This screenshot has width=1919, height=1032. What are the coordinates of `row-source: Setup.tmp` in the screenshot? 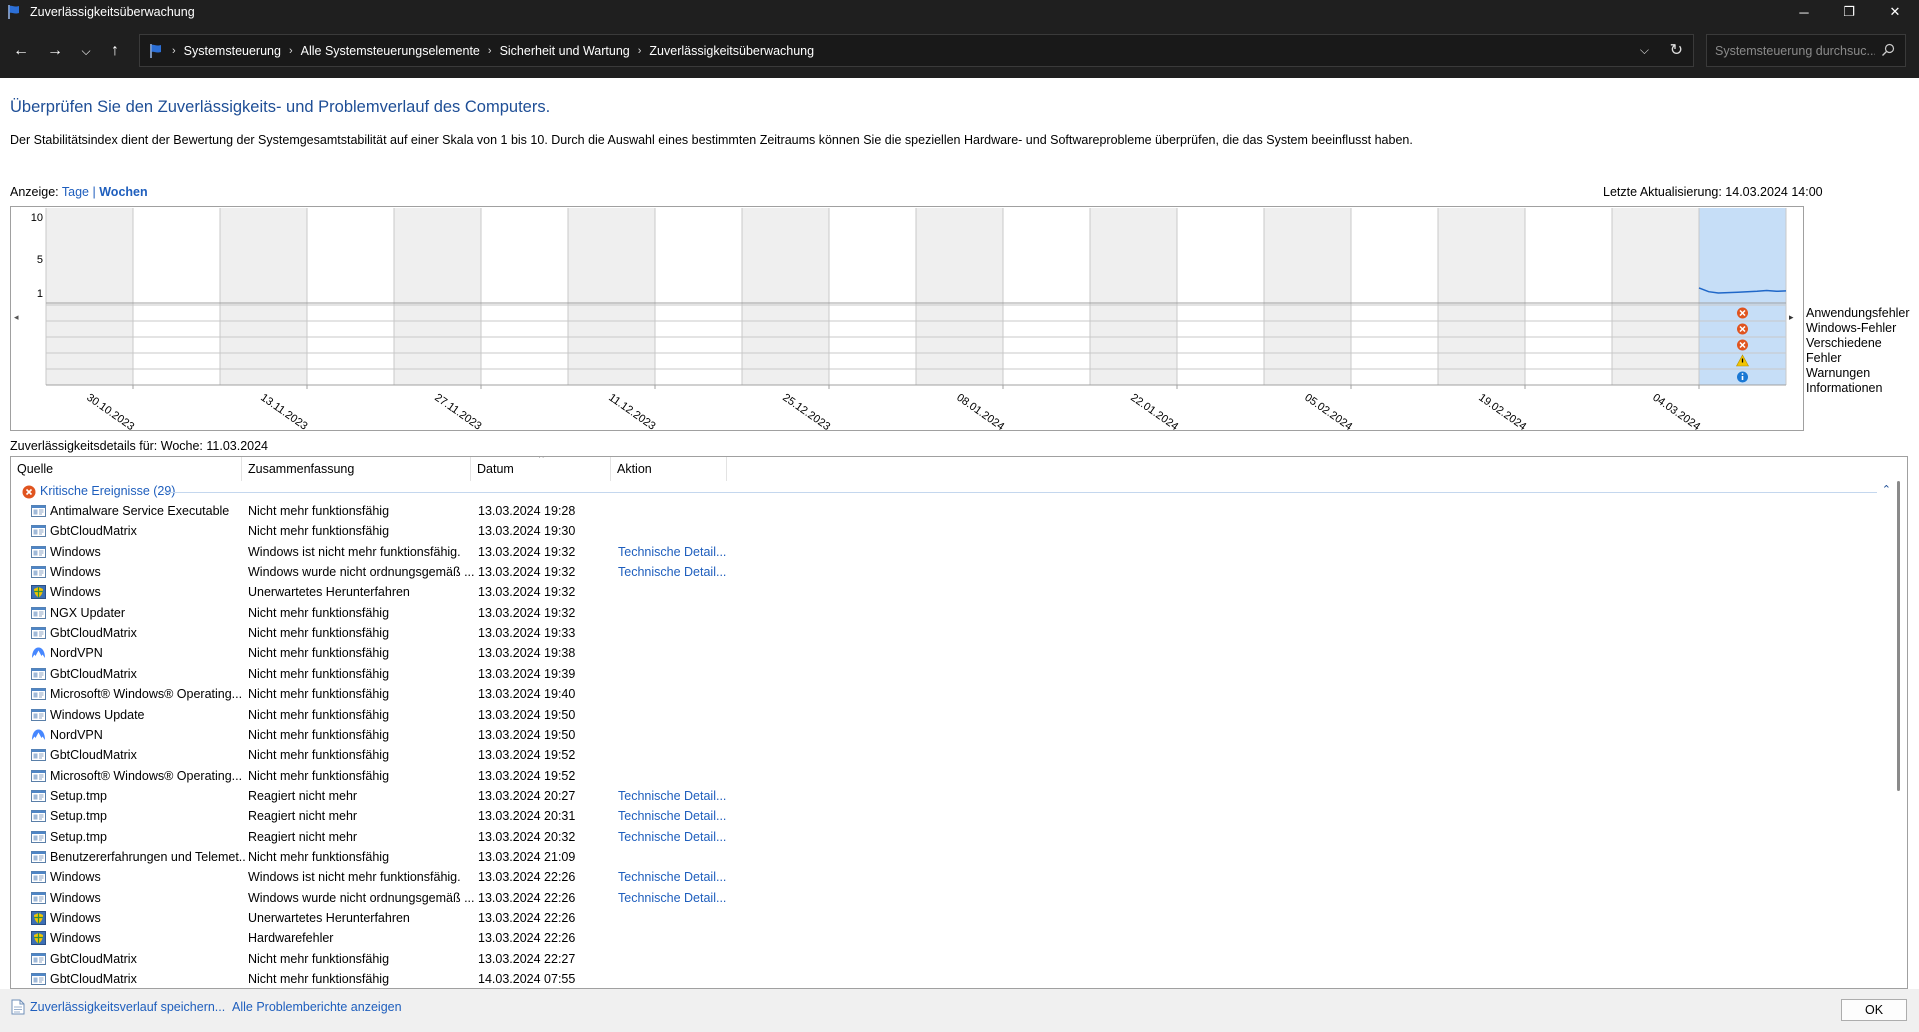 It's located at (78, 816).